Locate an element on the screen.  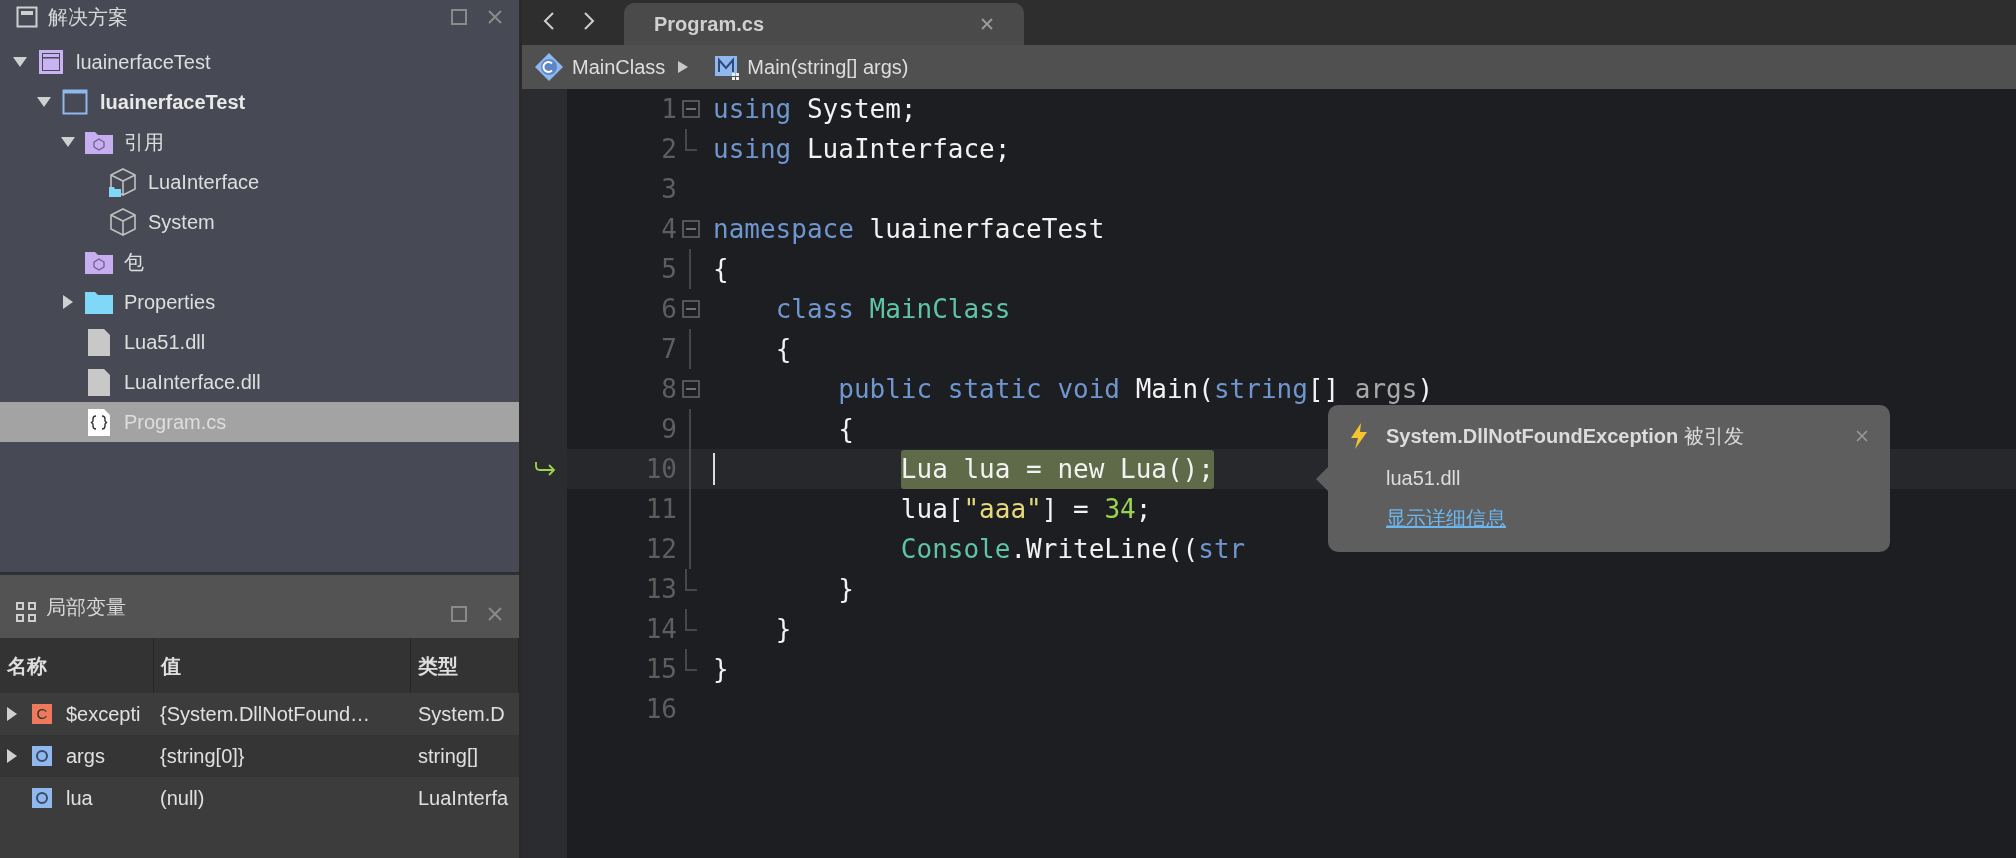
table-row: args {string[0]} string[] is located at coordinates (259, 756).